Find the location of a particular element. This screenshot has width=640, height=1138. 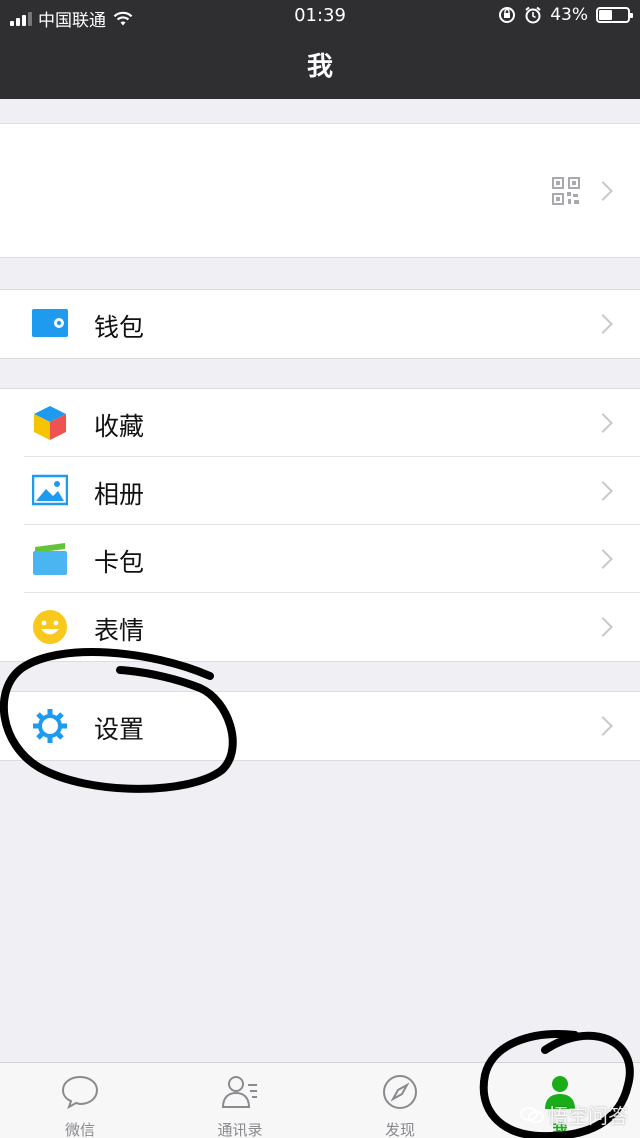

card-wallet-icon is located at coordinates (50, 559).